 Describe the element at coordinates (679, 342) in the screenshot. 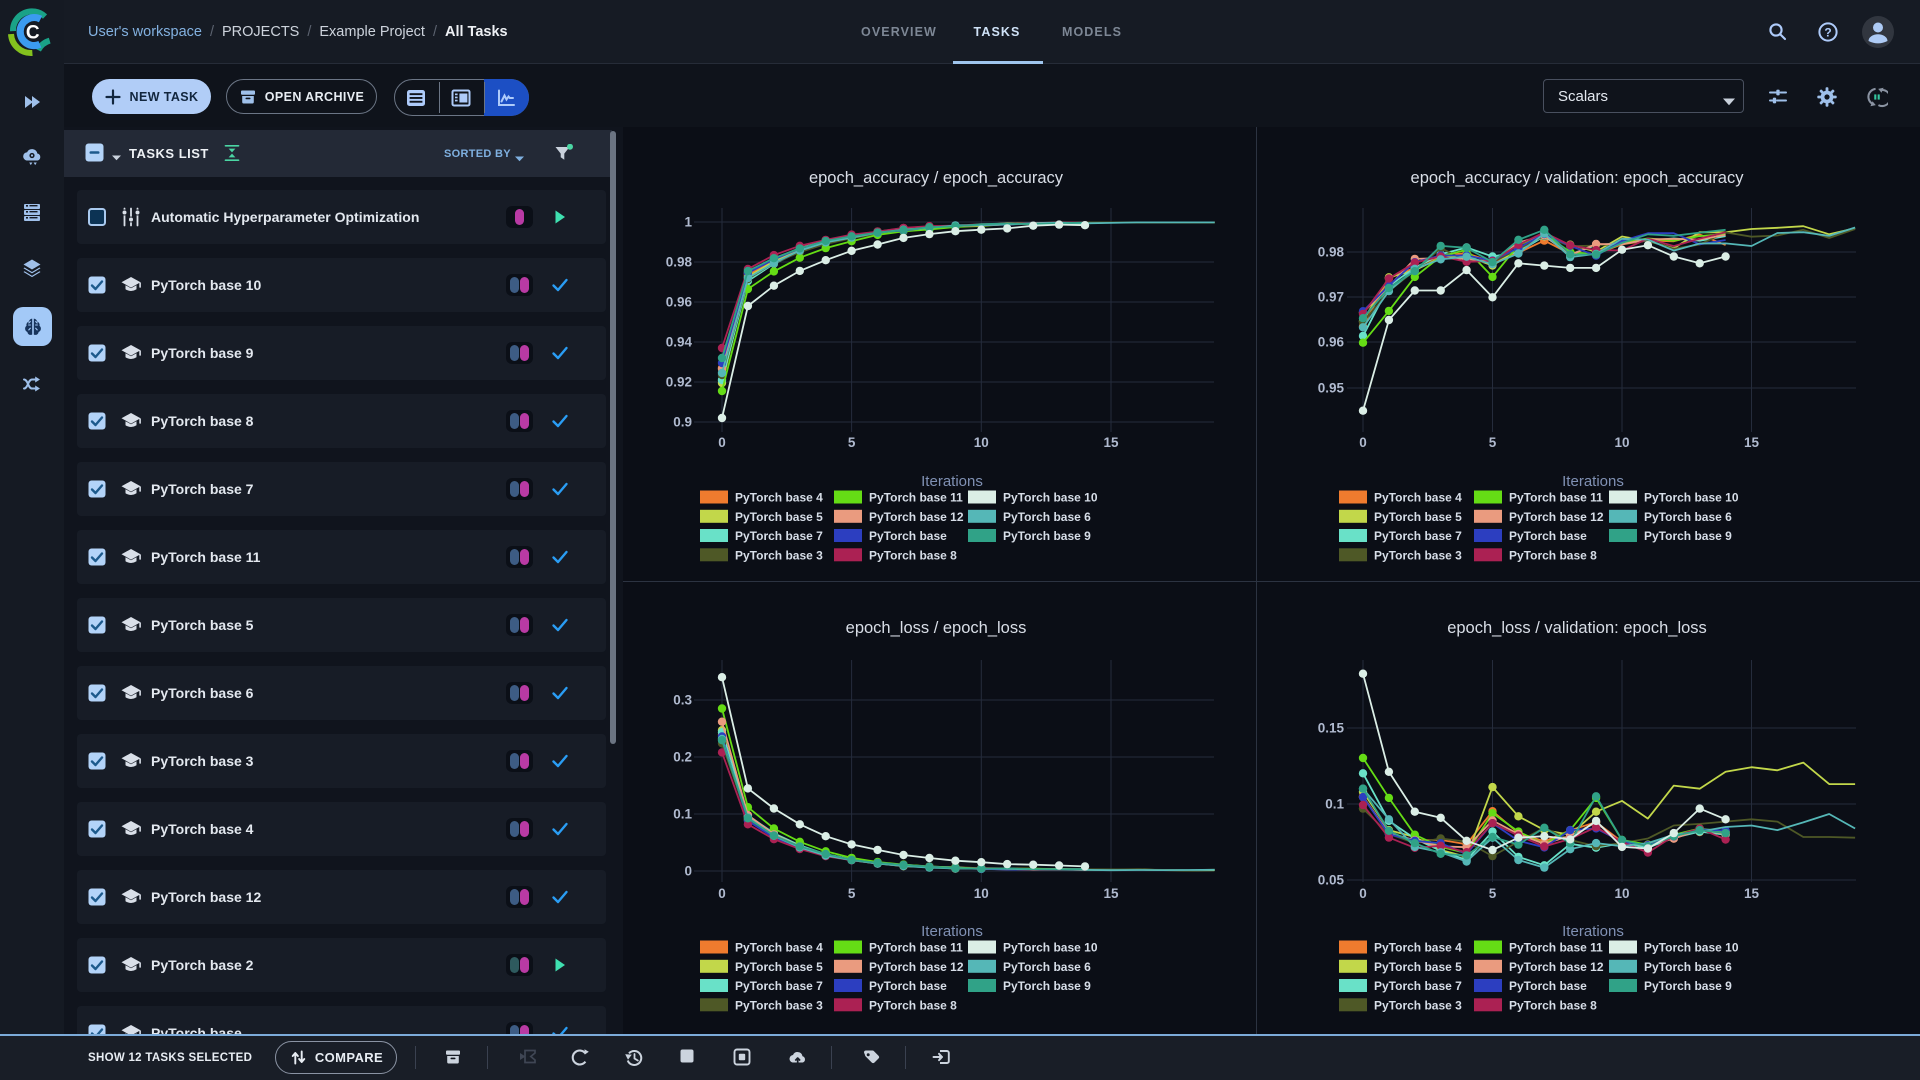

I see `svg-text: 0.94` at that location.